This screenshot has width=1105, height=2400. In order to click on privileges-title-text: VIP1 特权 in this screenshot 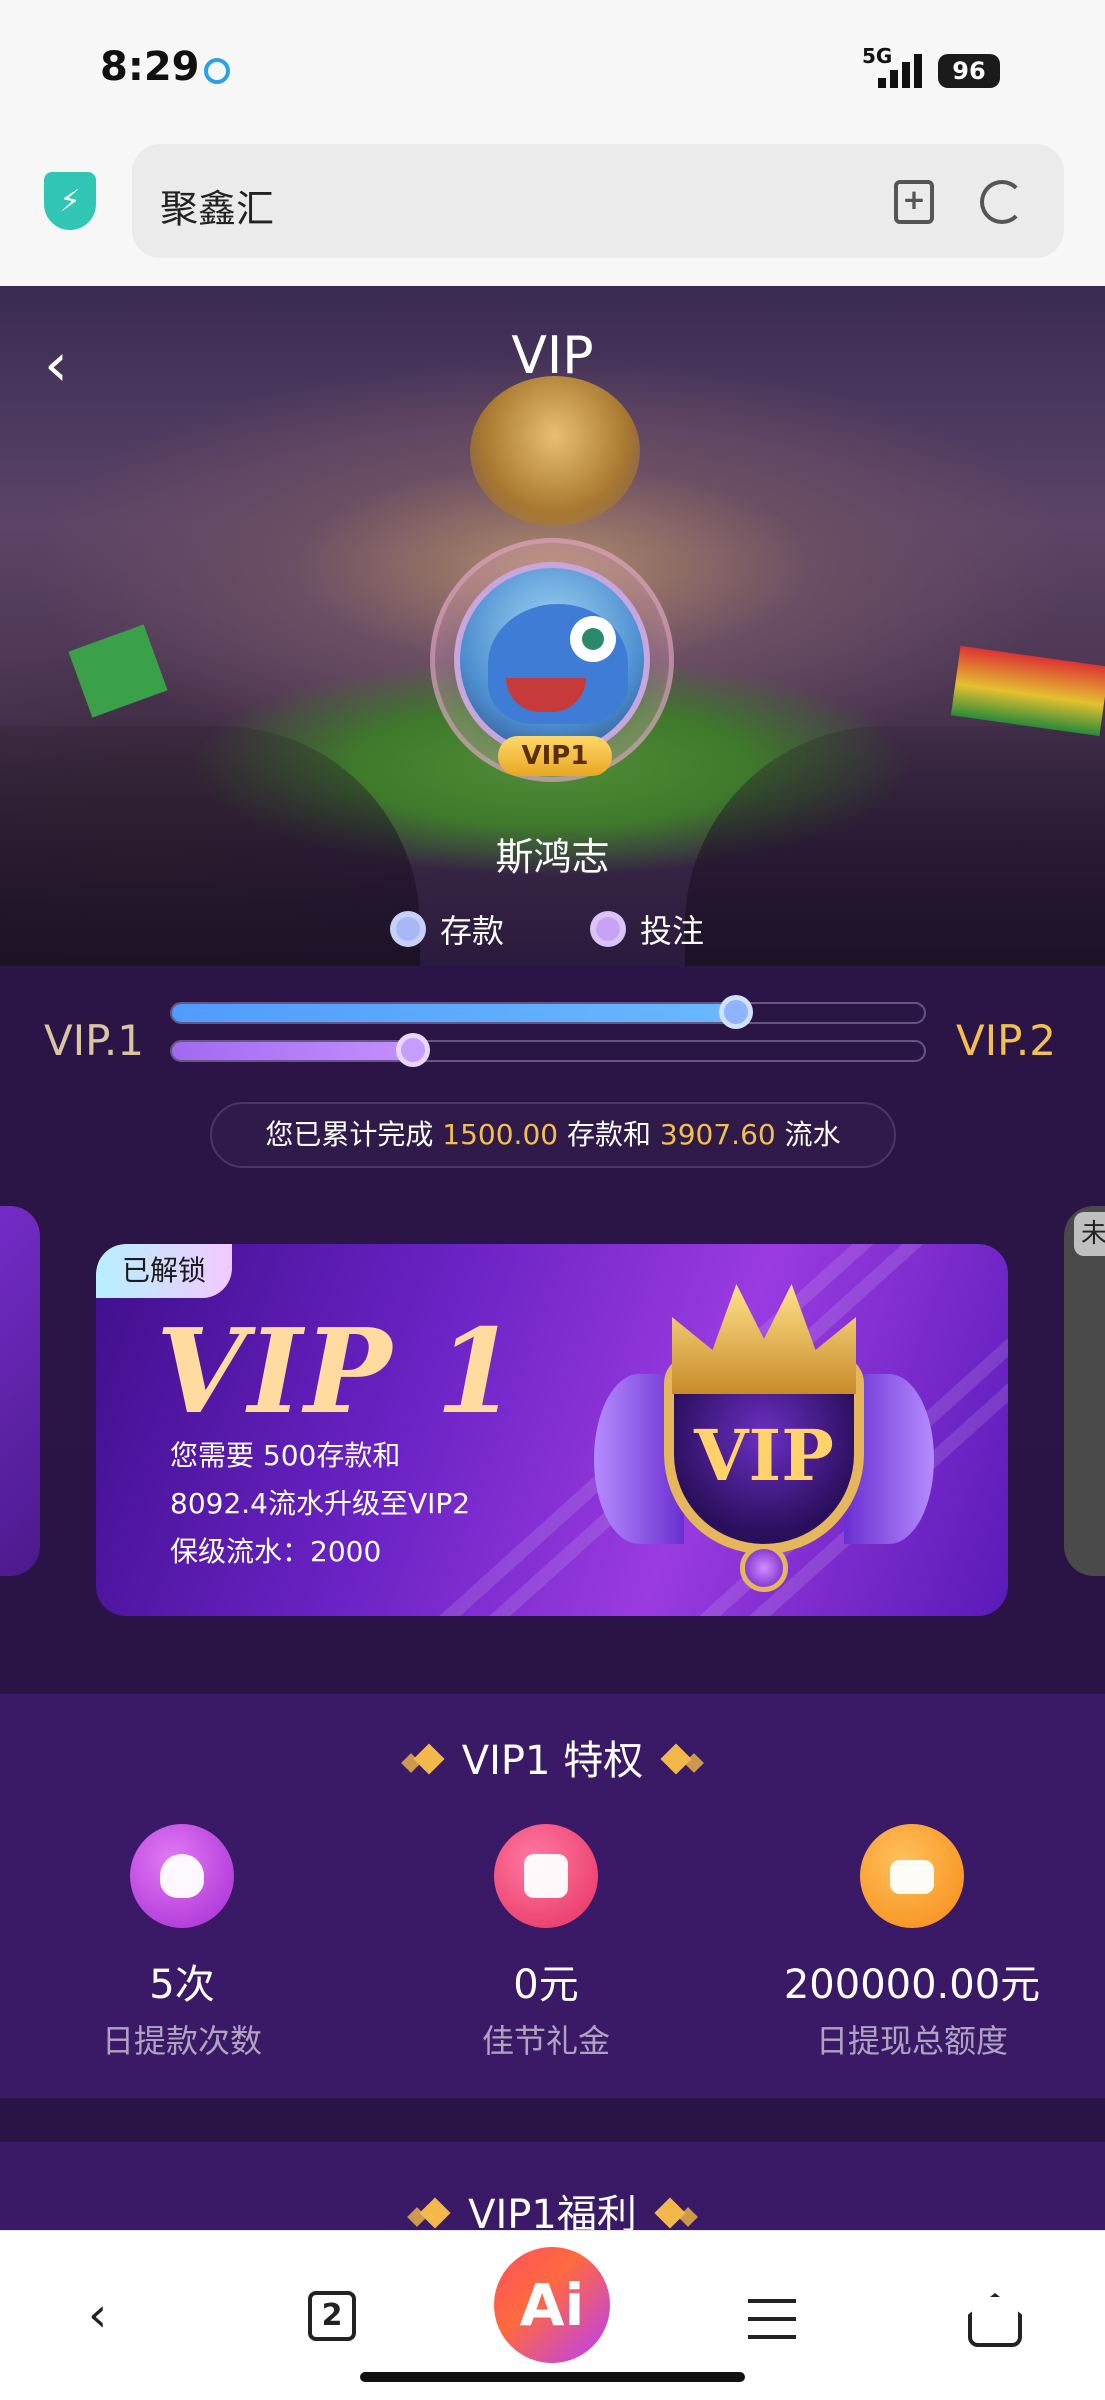, I will do `click(552, 1761)`.